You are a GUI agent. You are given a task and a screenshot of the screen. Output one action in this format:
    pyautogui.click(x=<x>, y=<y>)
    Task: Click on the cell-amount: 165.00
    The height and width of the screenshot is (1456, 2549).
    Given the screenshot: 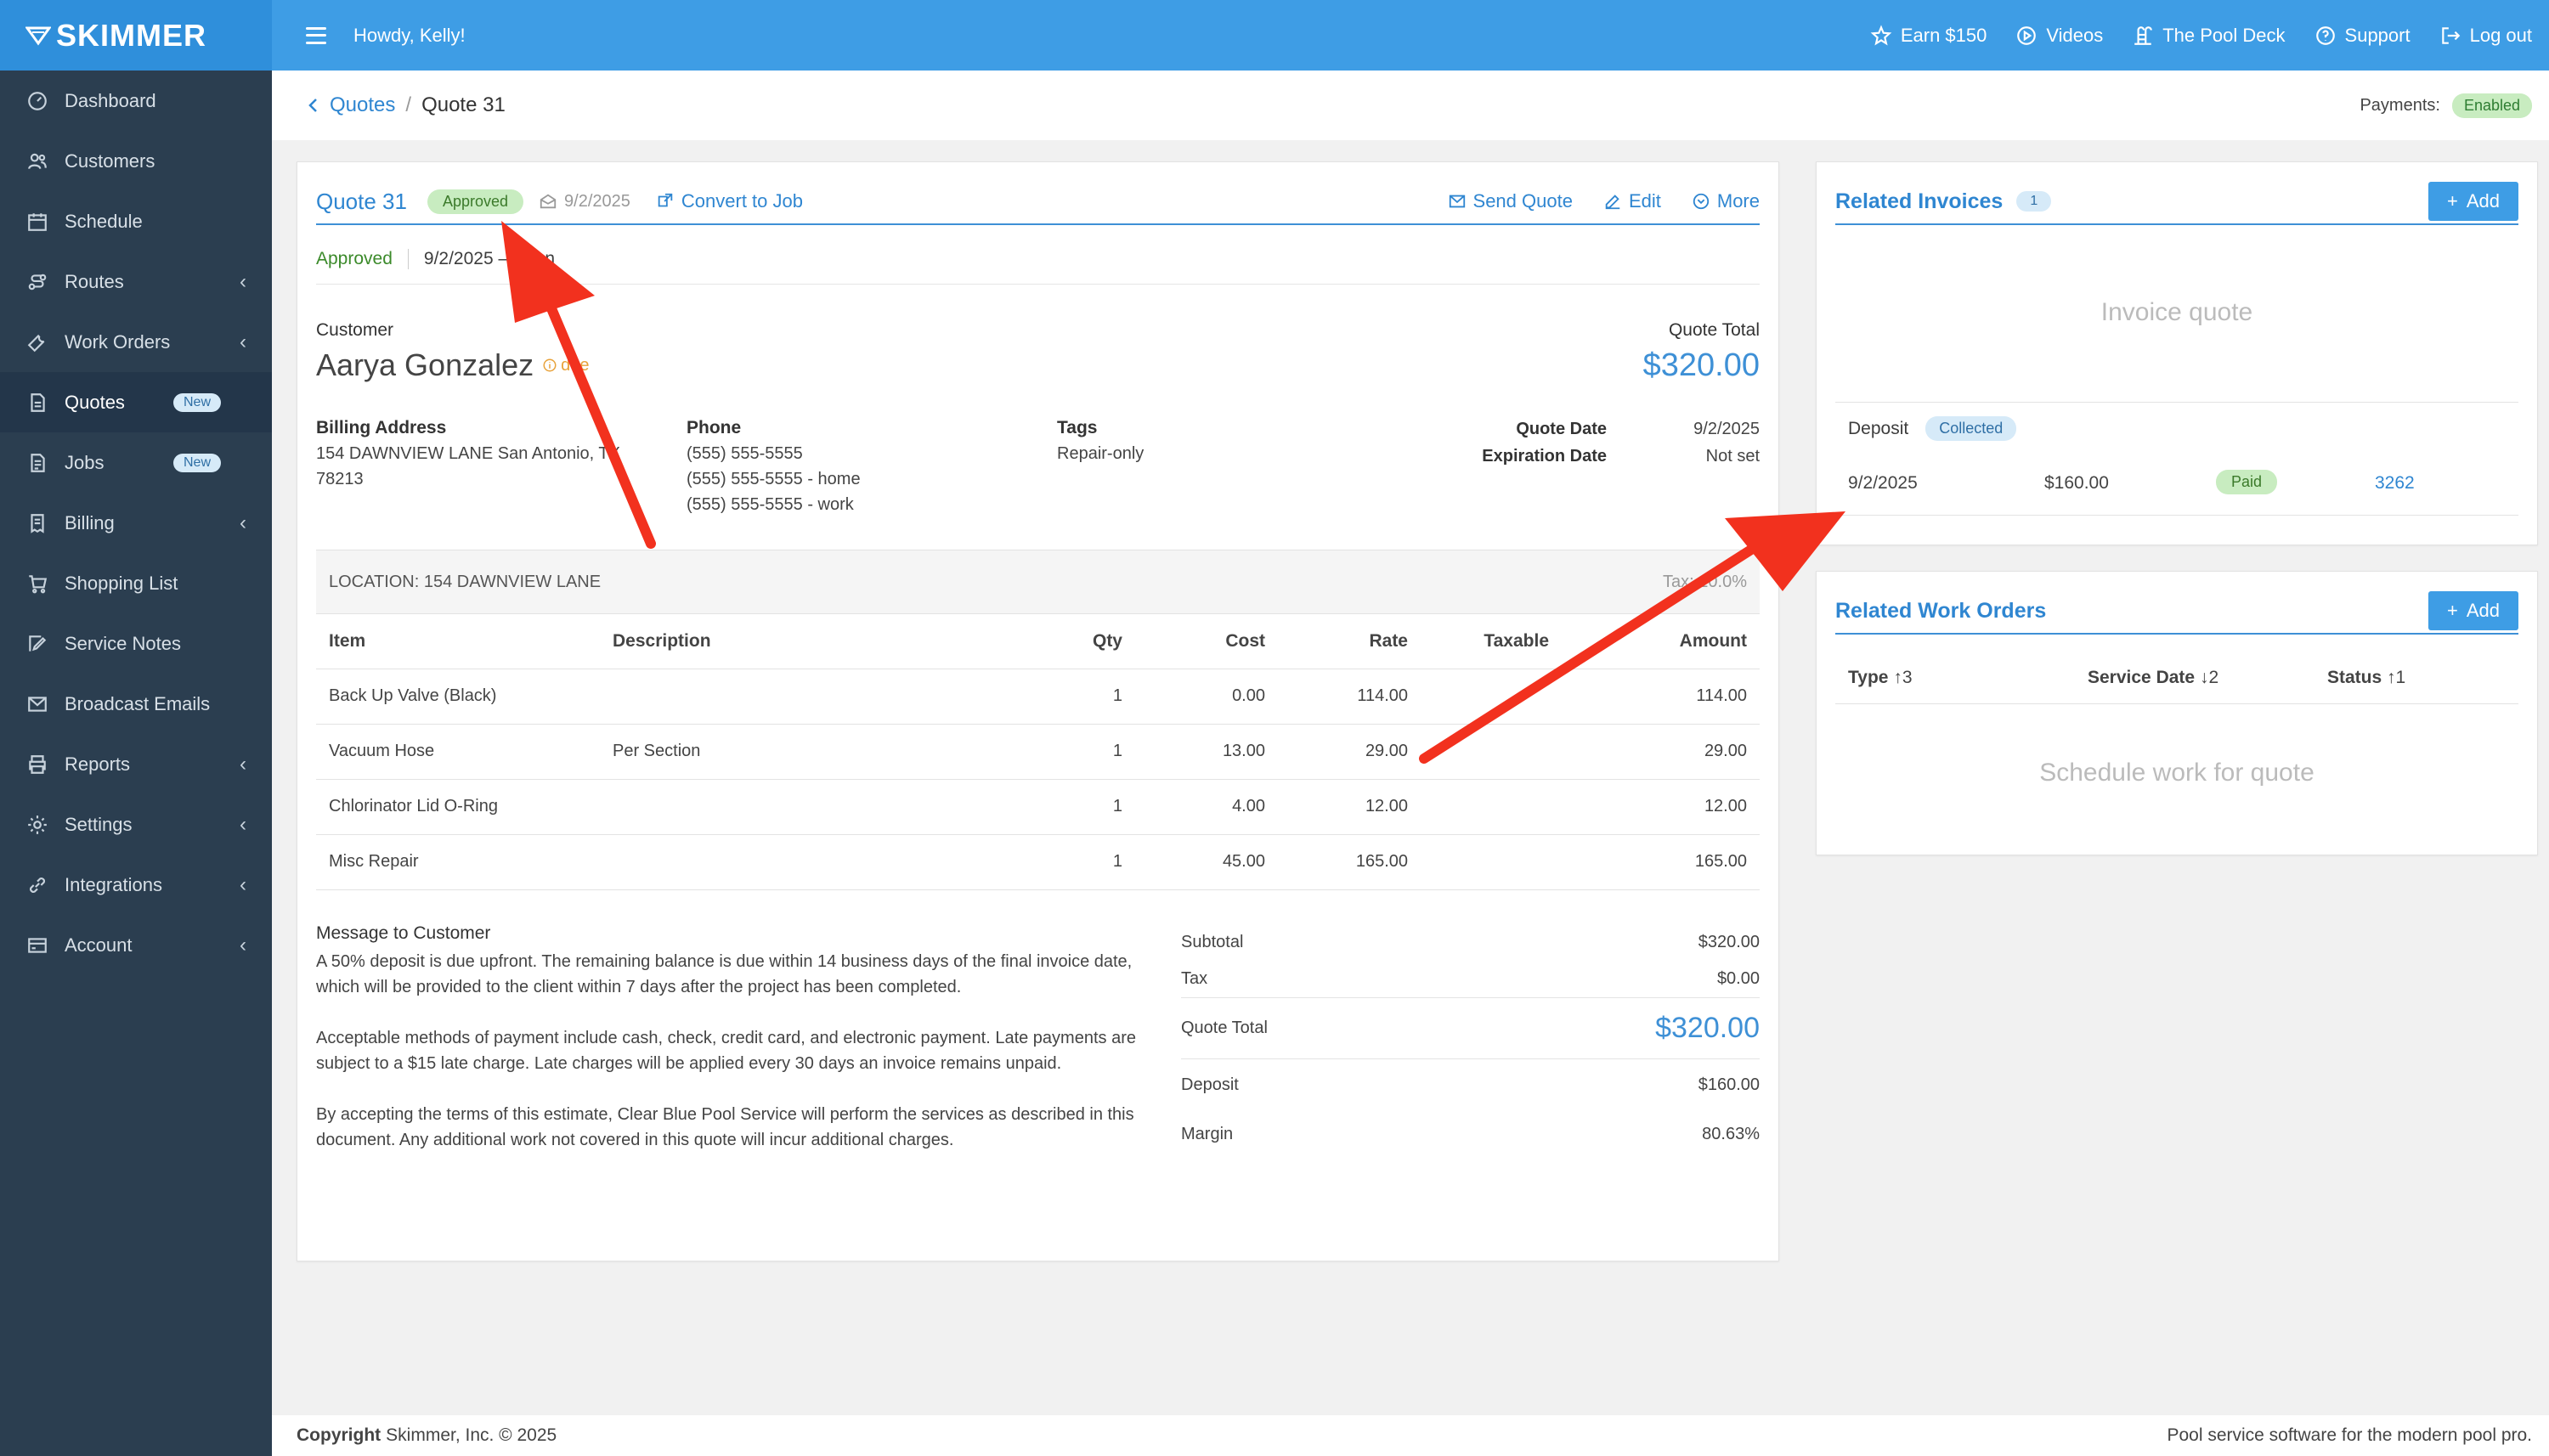 What is the action you would take?
    pyautogui.click(x=1661, y=862)
    